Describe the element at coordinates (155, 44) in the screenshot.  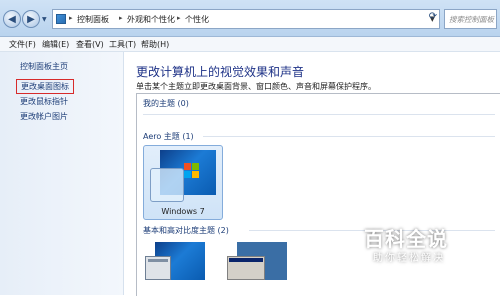
I see `menu-help: 帮助(H)` at that location.